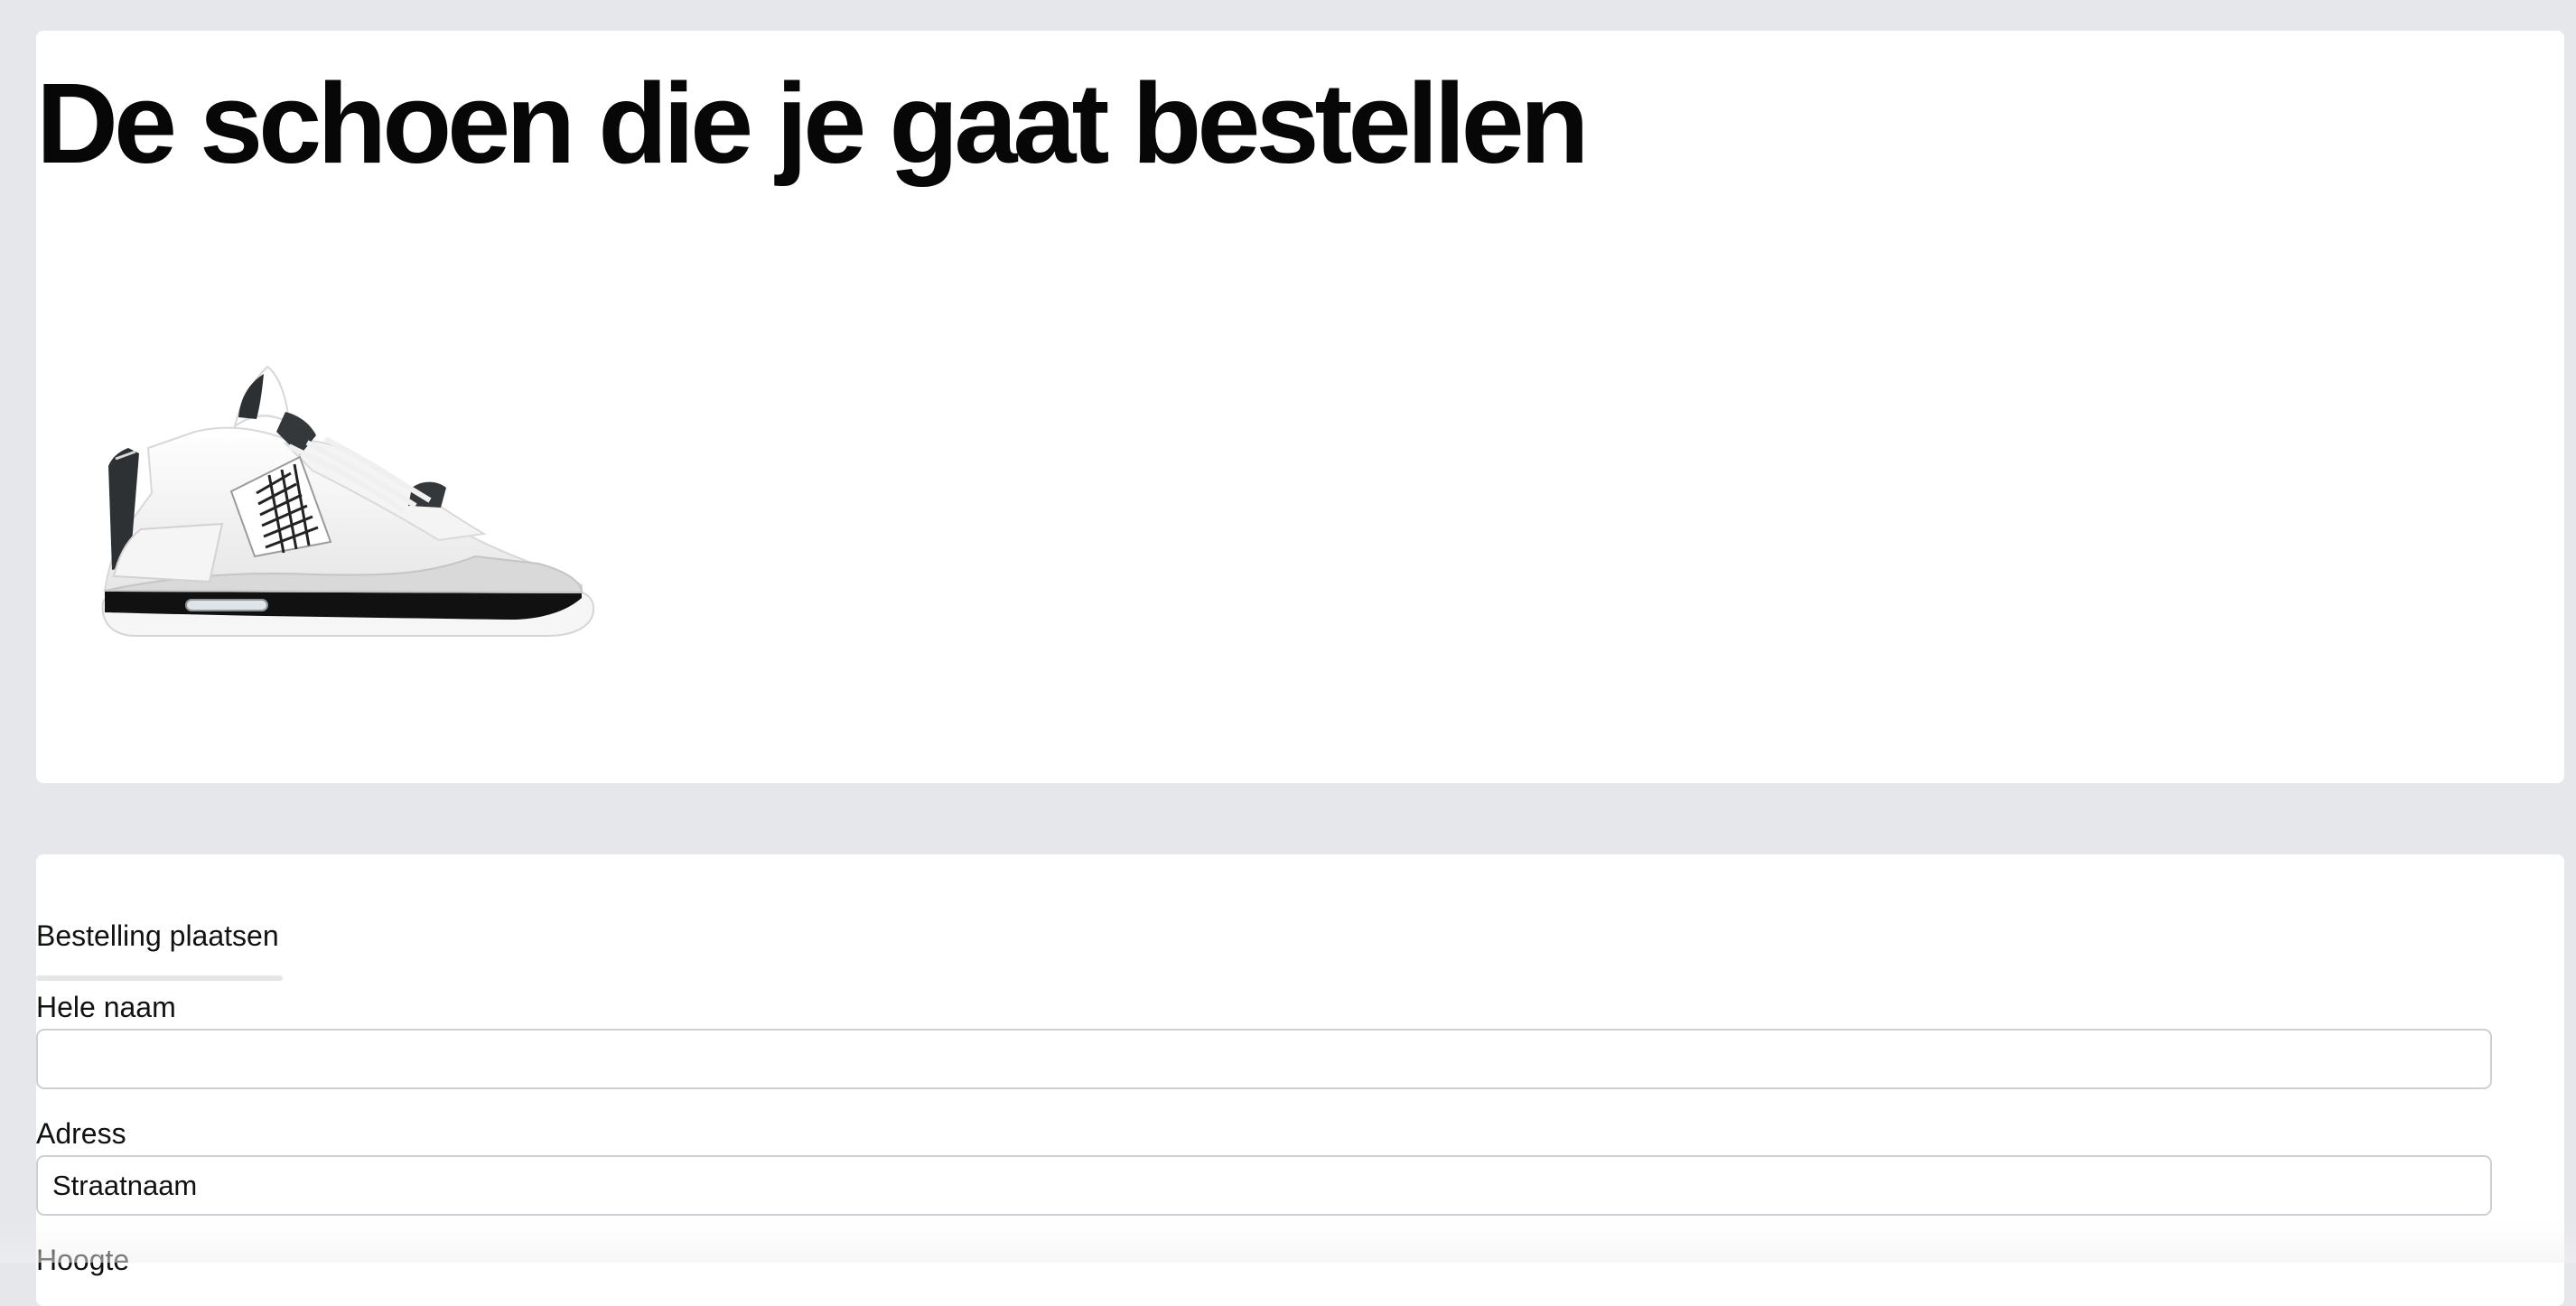 The width and height of the screenshot is (2576, 1306). What do you see at coordinates (1264, 1059) in the screenshot?
I see `full-name-input` at bounding box center [1264, 1059].